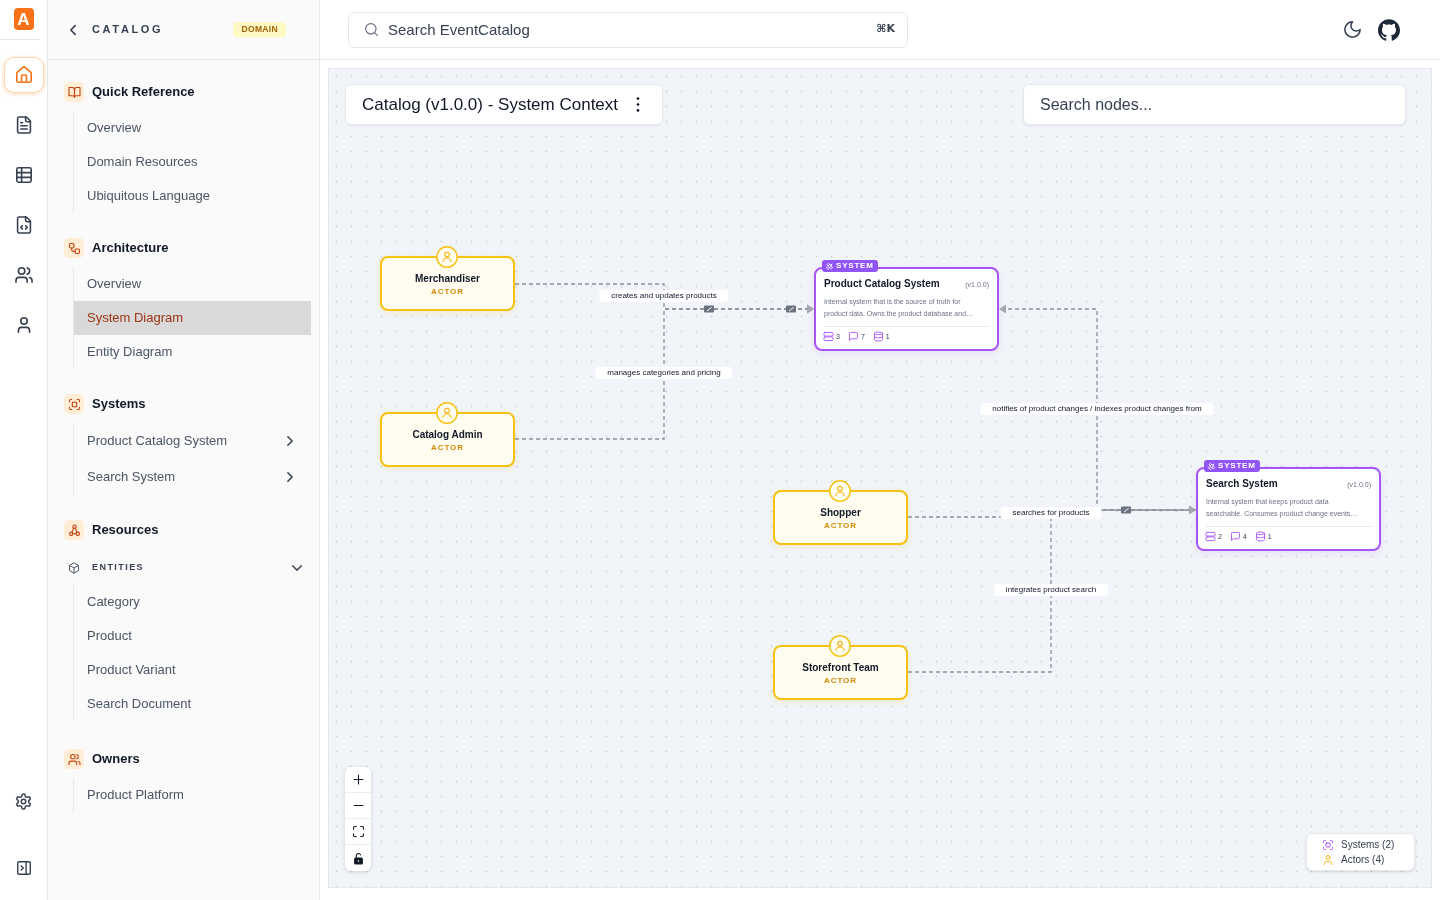 Image resolution: width=1440 pixels, height=900 pixels. I want to click on nodes-icon, so click(74, 530).